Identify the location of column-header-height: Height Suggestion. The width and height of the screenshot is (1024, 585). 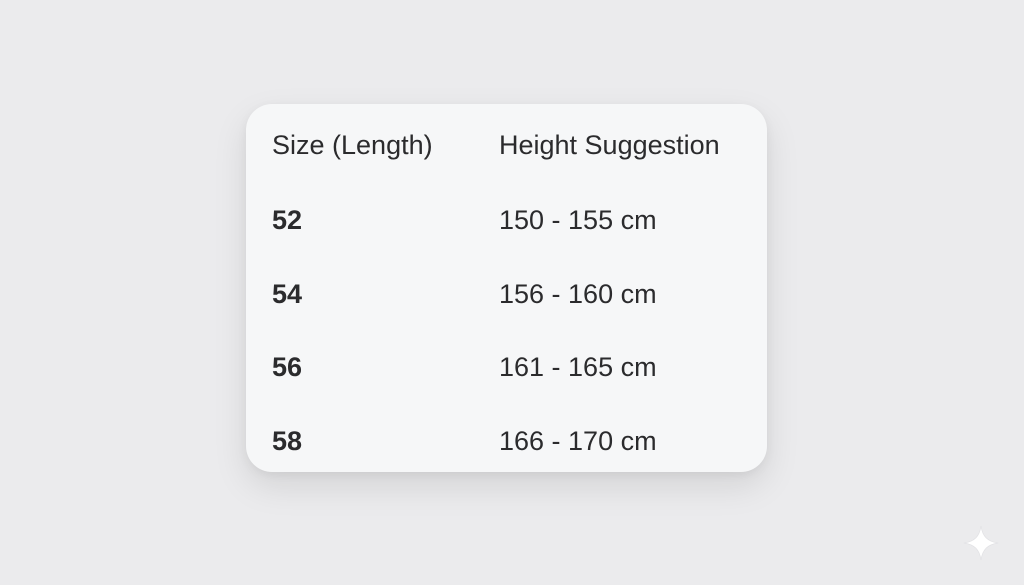
(609, 144).